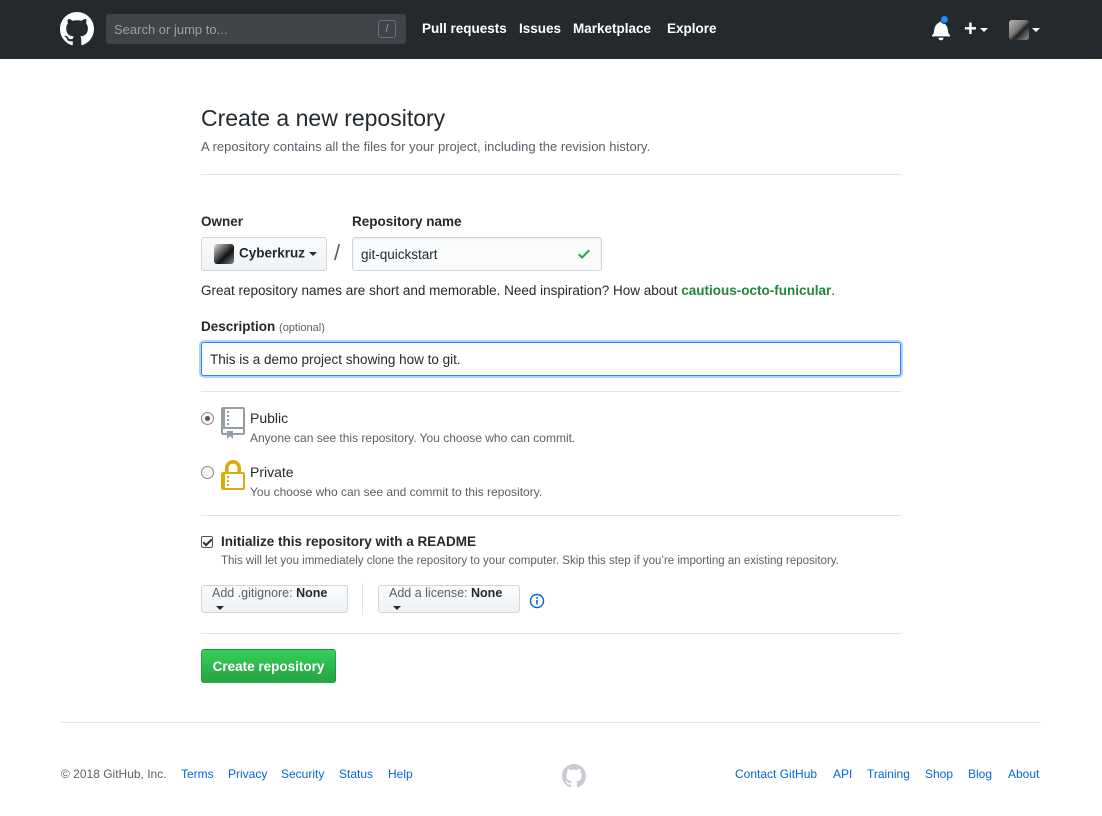 Image resolution: width=1102 pixels, height=816 pixels. What do you see at coordinates (269, 418) in the screenshot?
I see `public-title: Public` at bounding box center [269, 418].